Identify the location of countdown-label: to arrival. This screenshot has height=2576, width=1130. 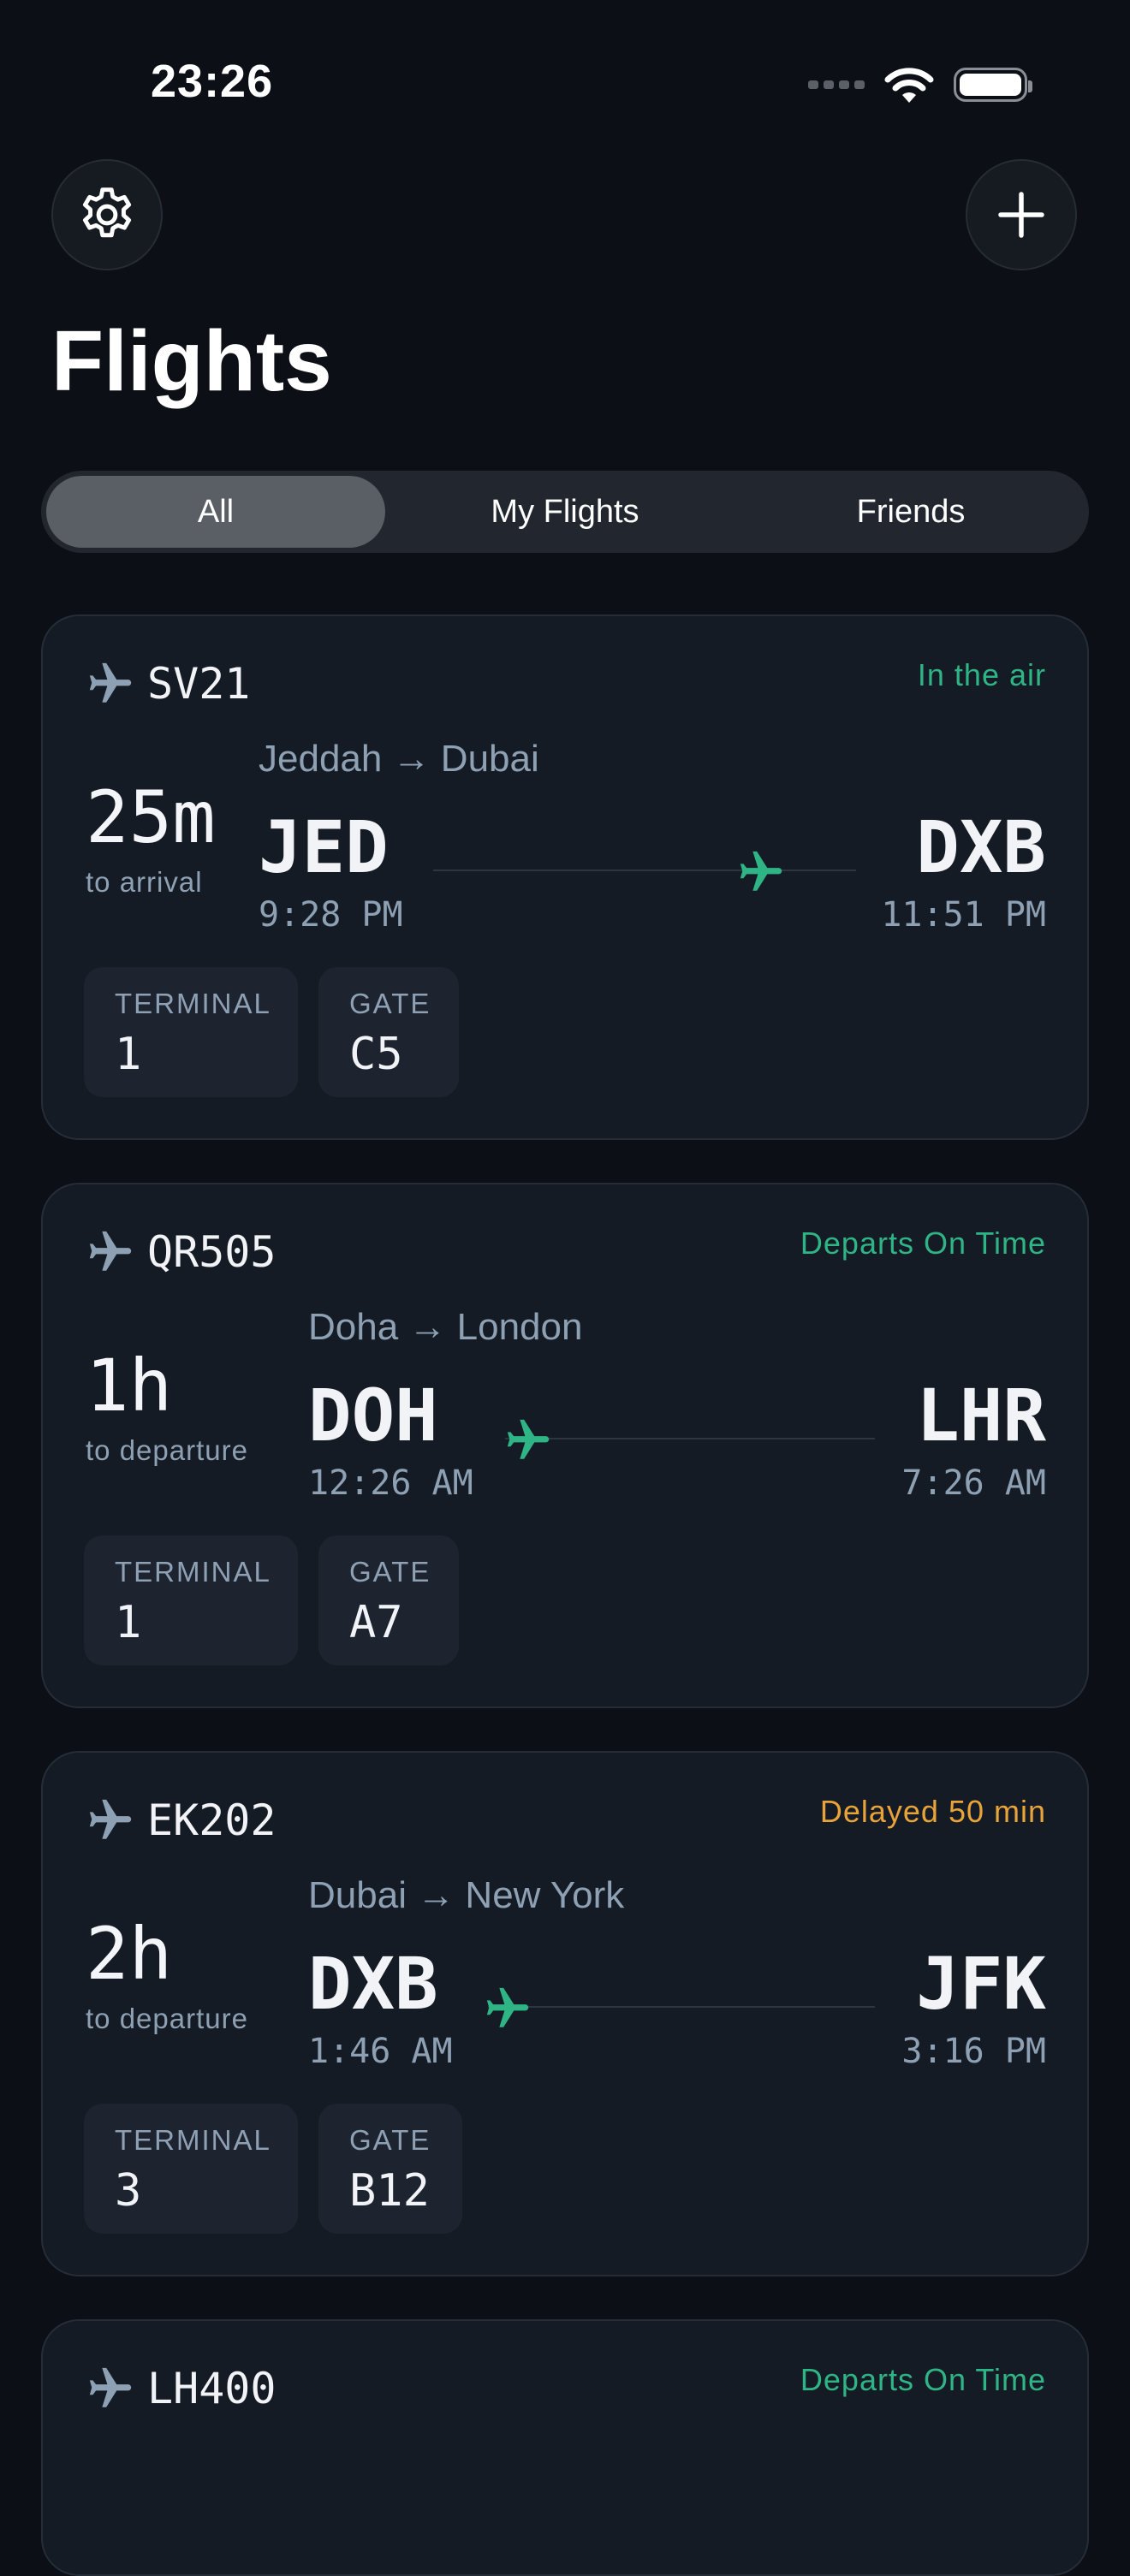
(144, 882).